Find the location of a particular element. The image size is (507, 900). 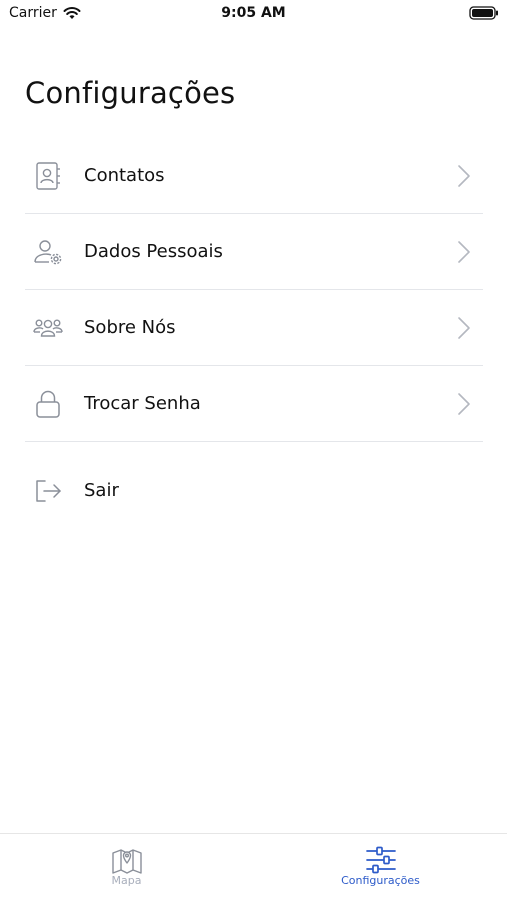

tab-mapa: Mapa is located at coordinates (126, 867).